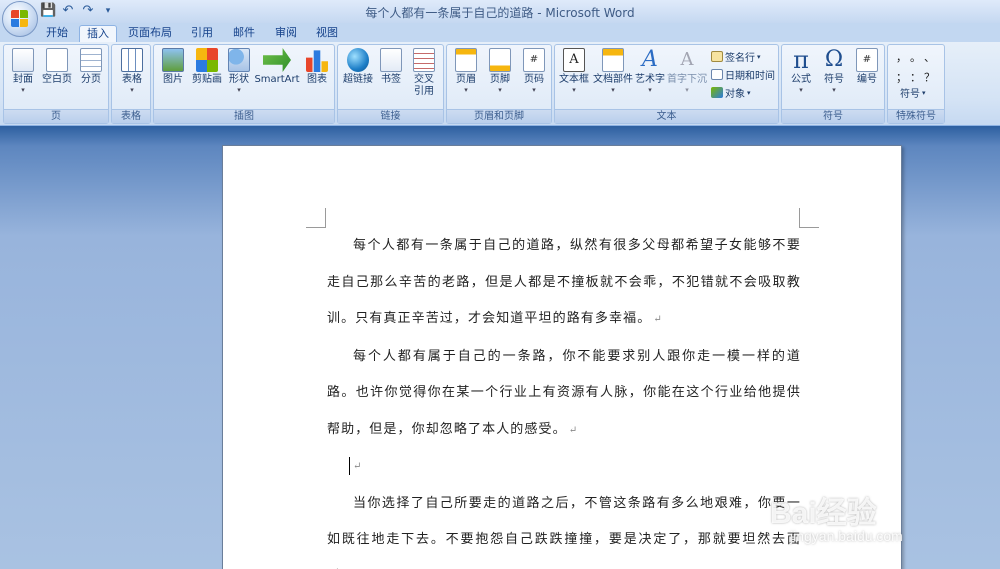  Describe the element at coordinates (317, 61) in the screenshot. I see `chart-icon` at that location.